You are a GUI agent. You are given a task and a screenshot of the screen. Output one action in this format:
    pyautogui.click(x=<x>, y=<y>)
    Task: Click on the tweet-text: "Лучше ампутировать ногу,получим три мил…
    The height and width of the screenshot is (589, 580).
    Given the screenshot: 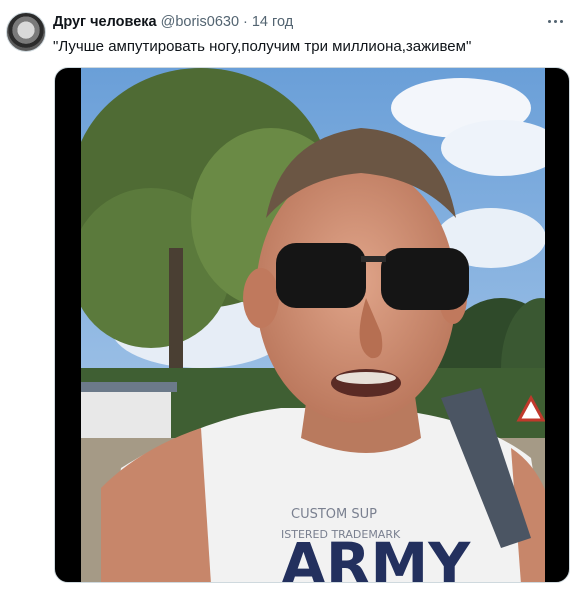 What is the action you would take?
    pyautogui.click(x=262, y=46)
    